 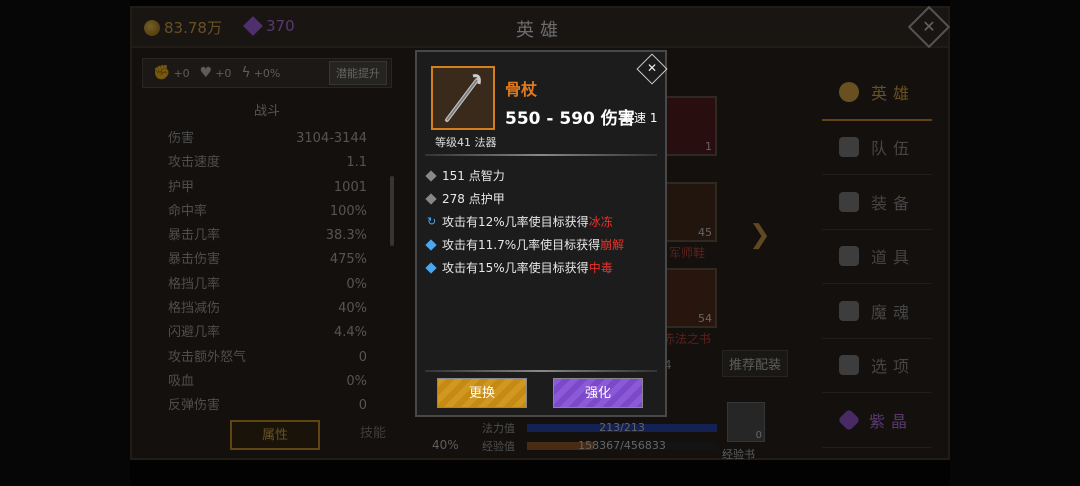 What do you see at coordinates (598, 393) in the screenshot?
I see `enhance-button: 强化` at bounding box center [598, 393].